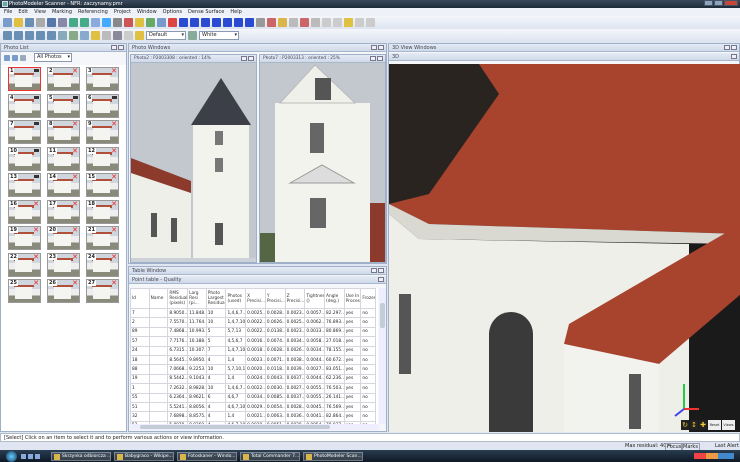 The width and height of the screenshot is (740, 462). I want to click on column-header: Frozen, so click(368, 298).